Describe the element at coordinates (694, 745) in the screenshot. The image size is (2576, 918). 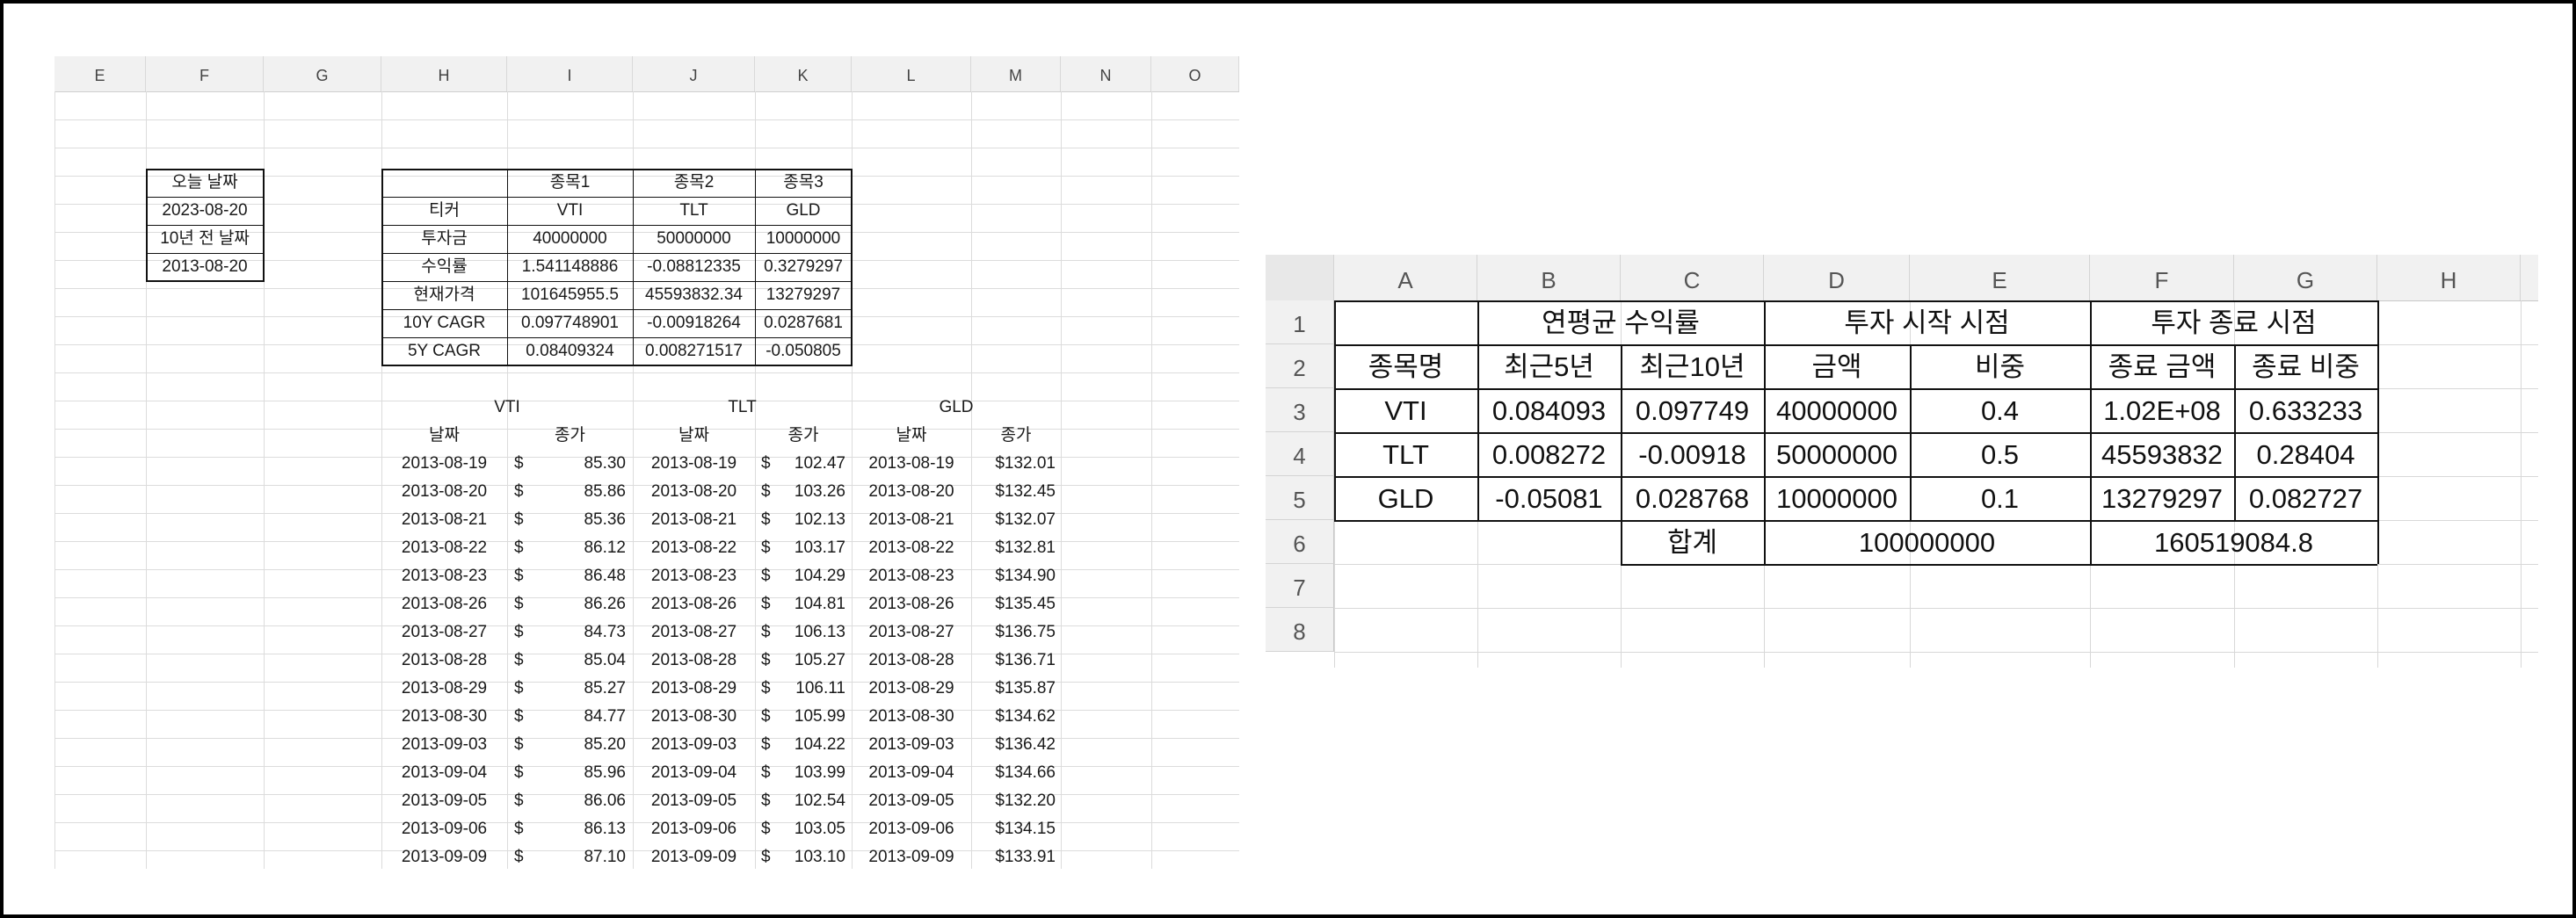
I see `tlt-date-cell: 2013-09-03` at that location.